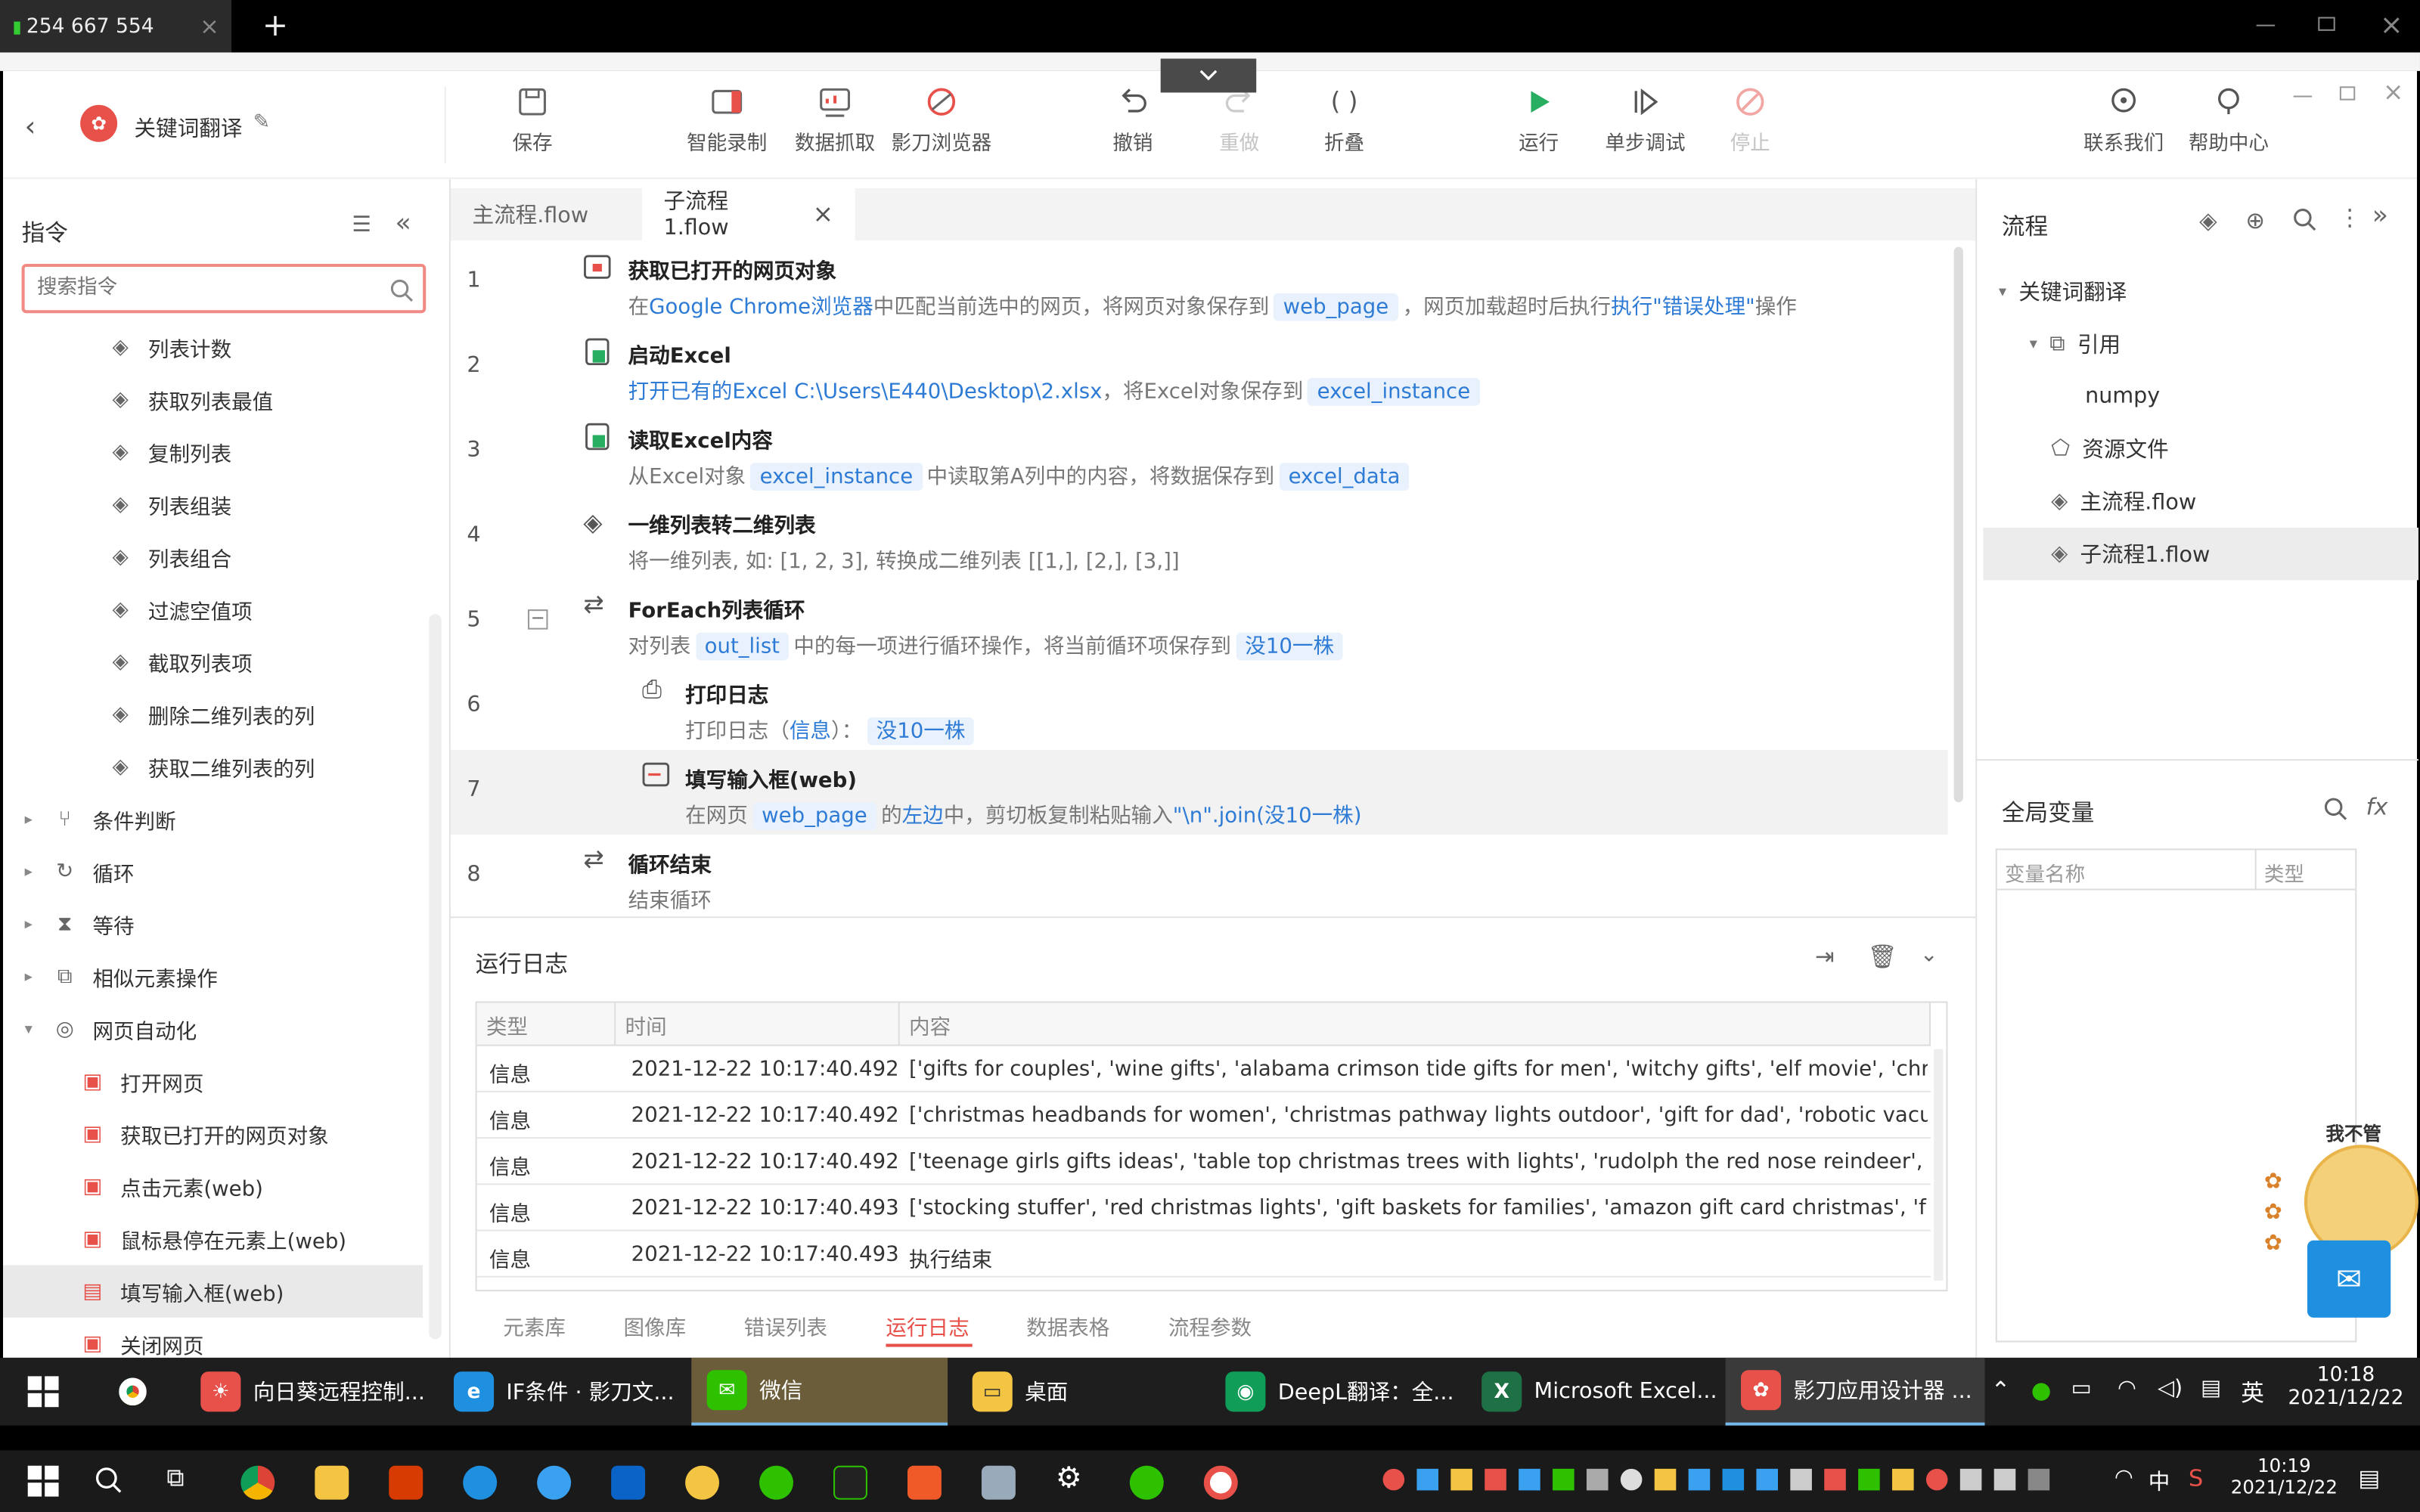  Describe the element at coordinates (810, 731) in the screenshot. I see `desc-link: 信息` at that location.